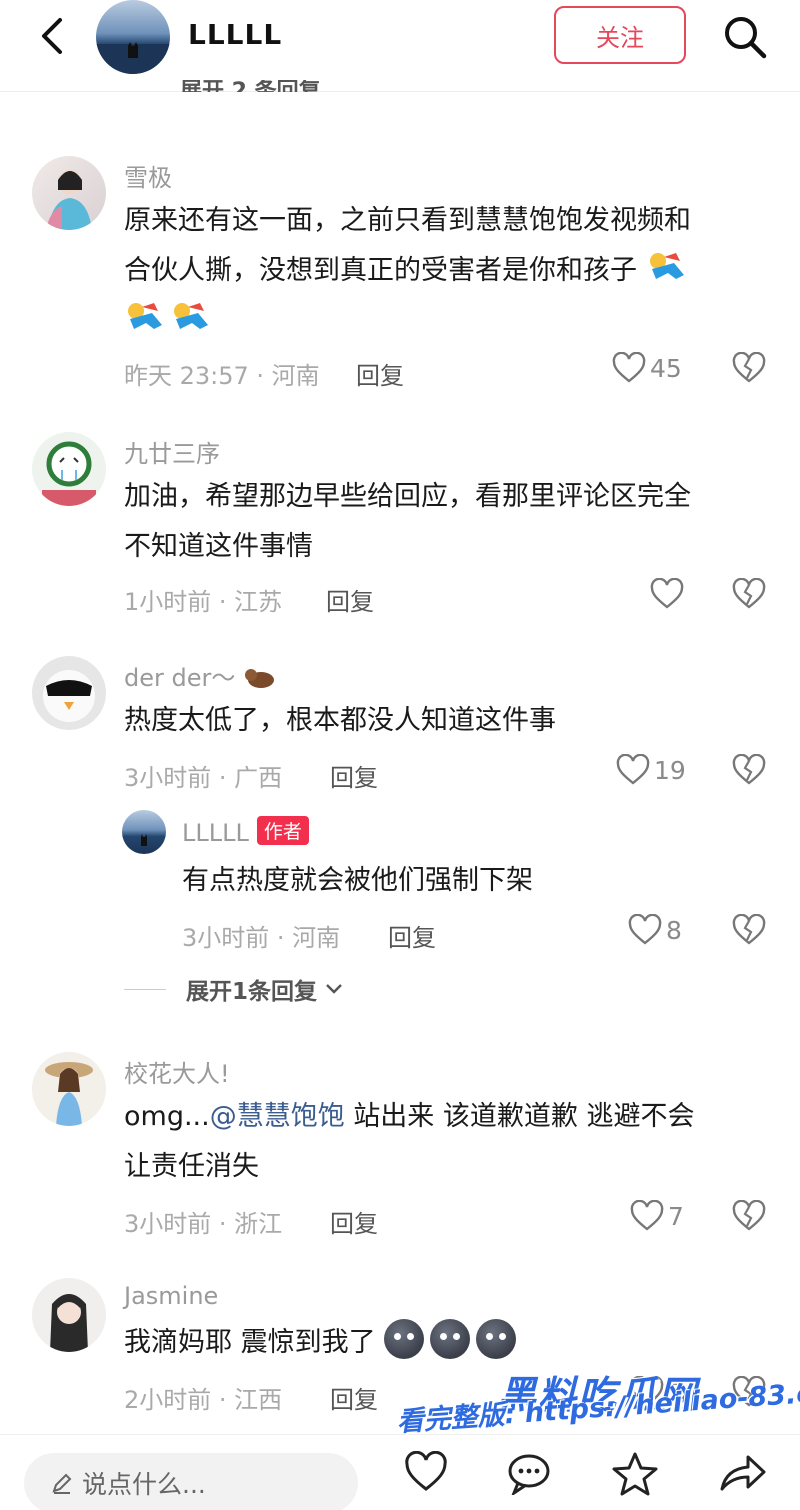 This screenshot has width=800, height=1510. Describe the element at coordinates (171, 1296) in the screenshot. I see `comment-username: Jasmine` at that location.